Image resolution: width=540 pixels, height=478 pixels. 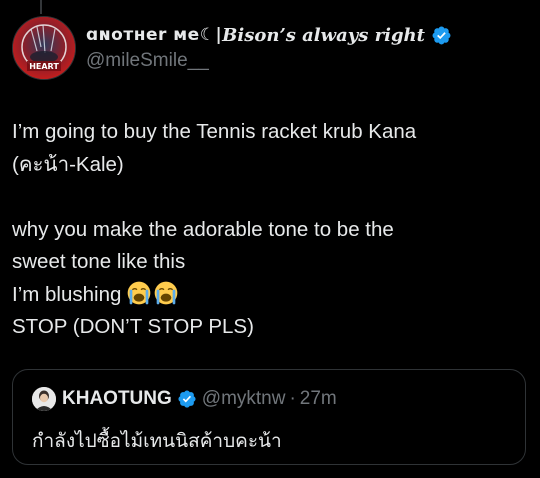 What do you see at coordinates (244, 399) in the screenshot?
I see `quoted-author-handle: @myktnw` at bounding box center [244, 399].